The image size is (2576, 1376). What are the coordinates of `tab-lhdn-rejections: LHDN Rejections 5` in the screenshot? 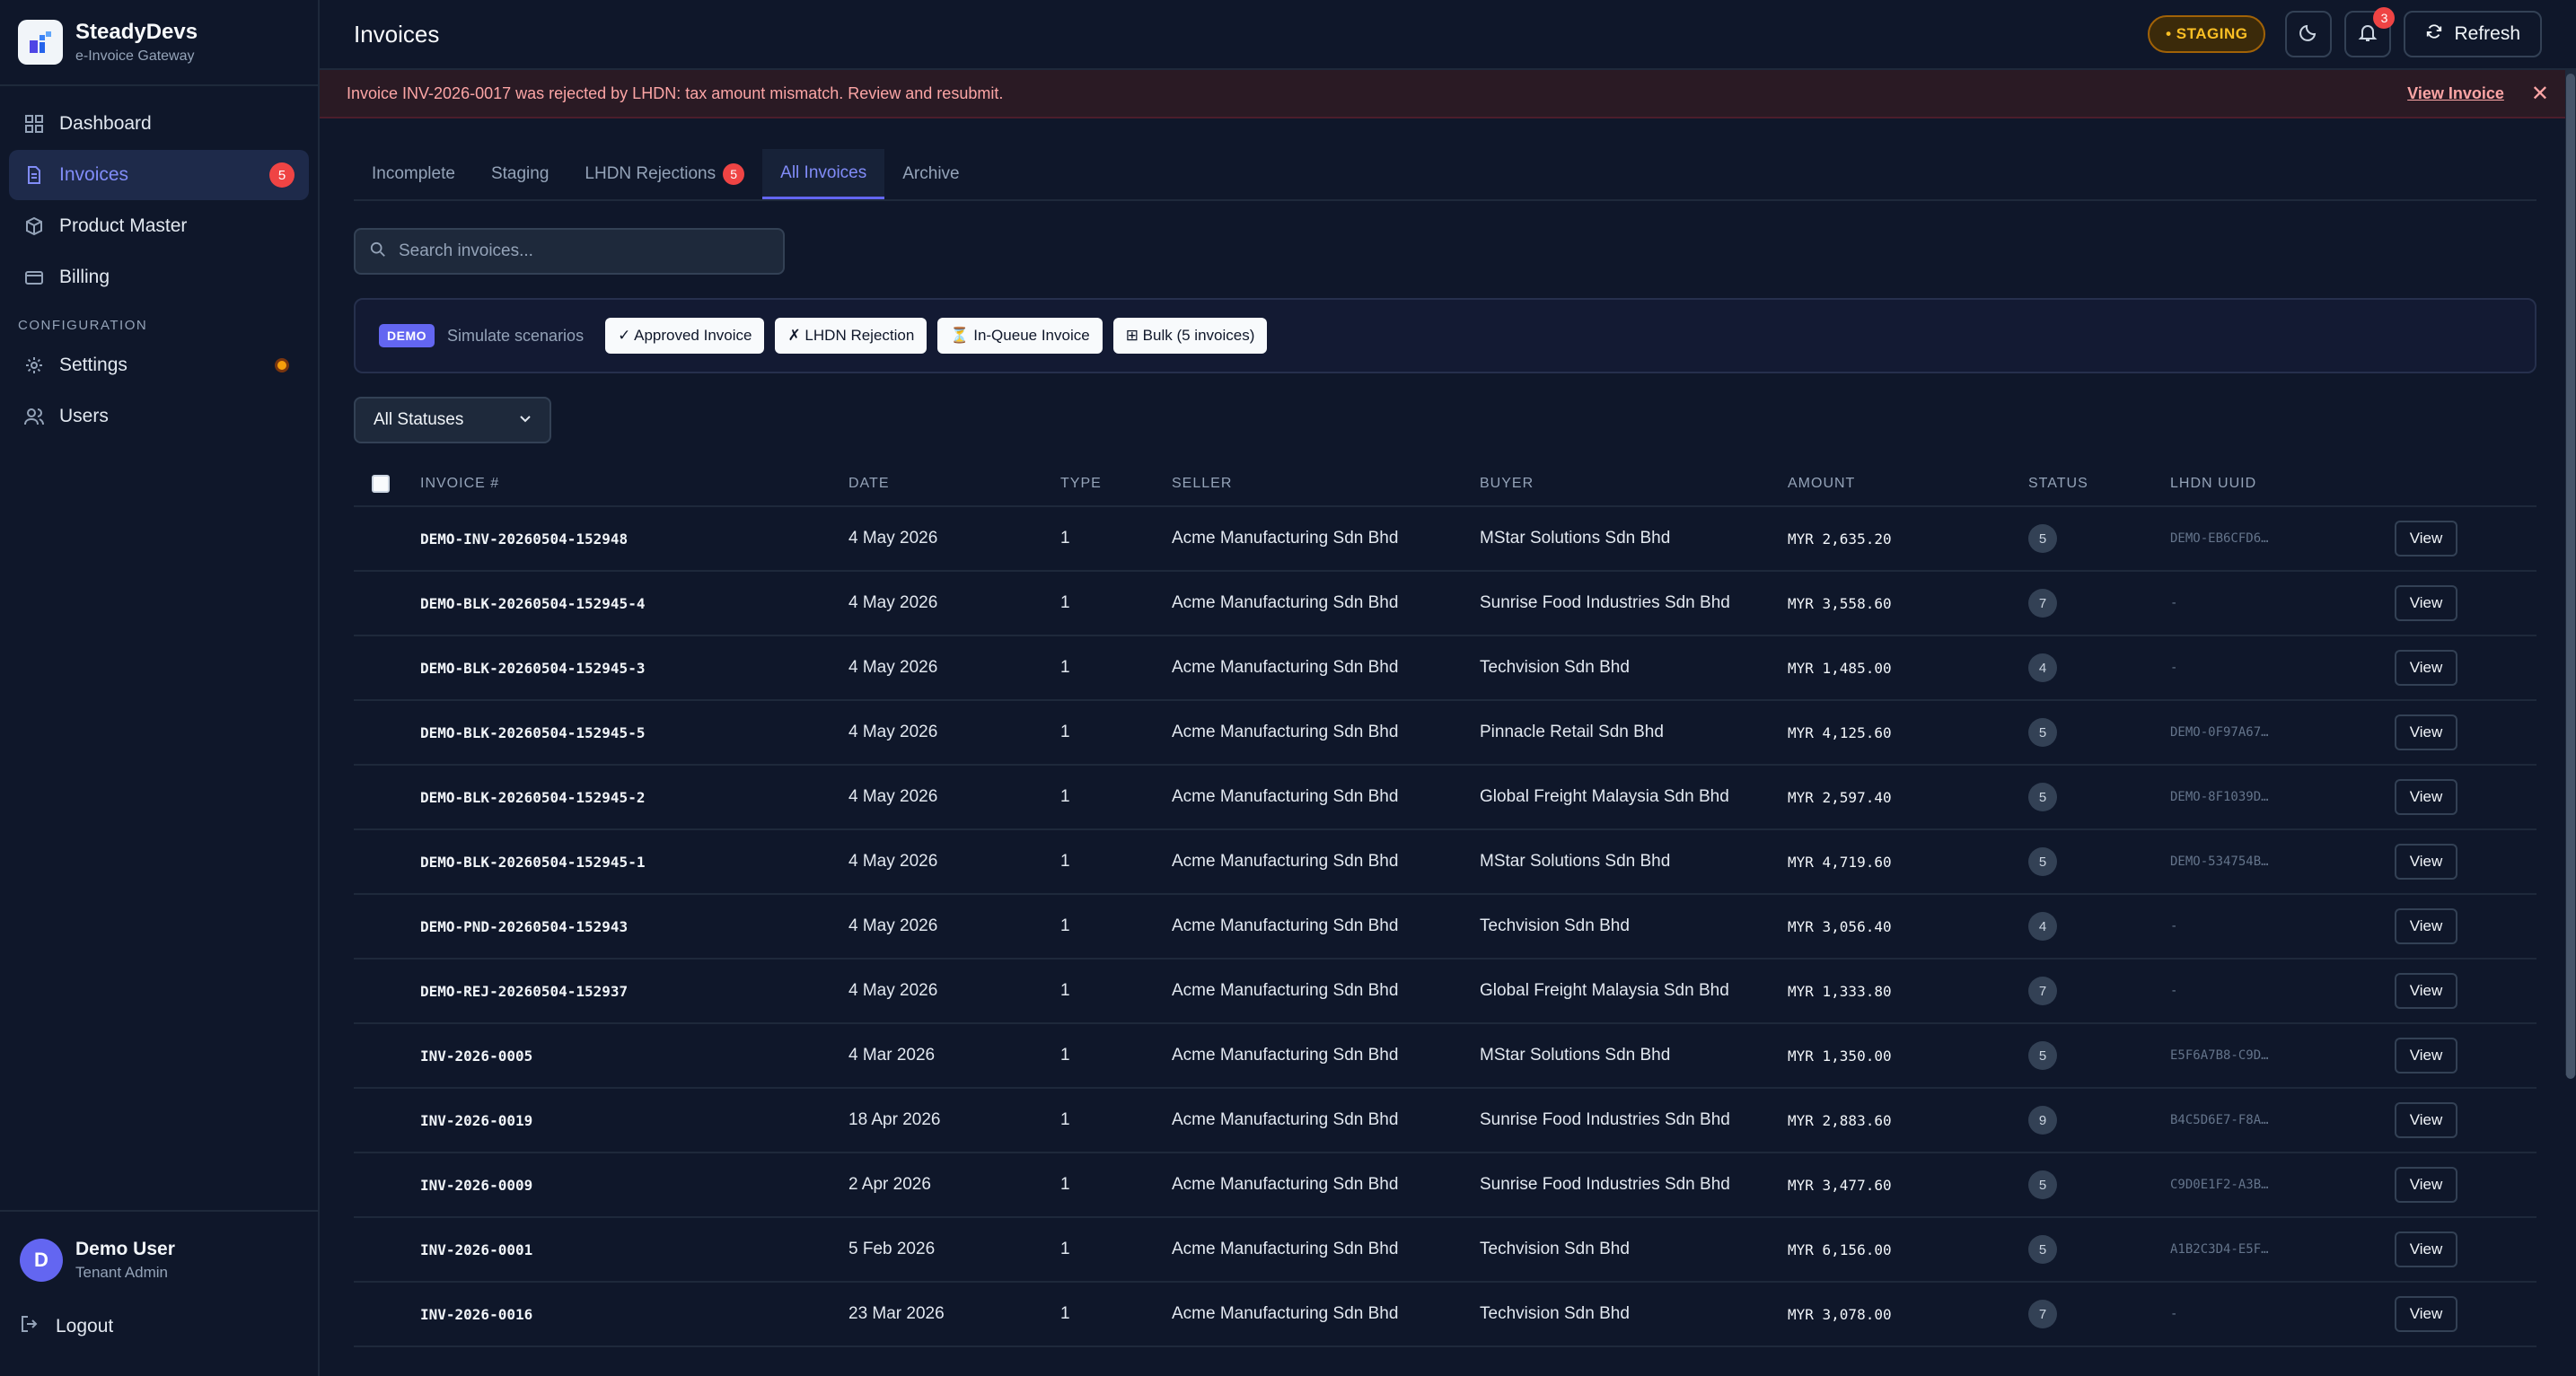 It's located at (664, 174).